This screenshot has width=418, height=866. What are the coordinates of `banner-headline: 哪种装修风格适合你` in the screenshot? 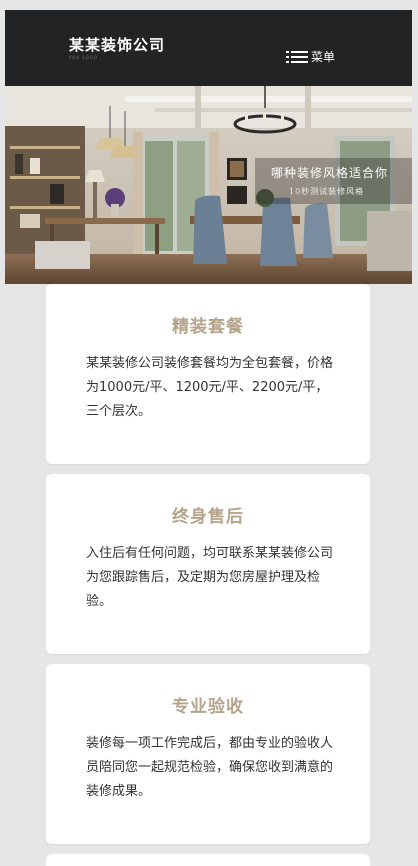 It's located at (330, 173).